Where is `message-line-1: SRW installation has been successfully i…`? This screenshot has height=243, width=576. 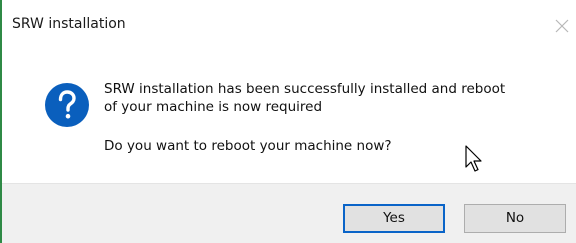 message-line-1: SRW installation has been successfully i… is located at coordinates (305, 89).